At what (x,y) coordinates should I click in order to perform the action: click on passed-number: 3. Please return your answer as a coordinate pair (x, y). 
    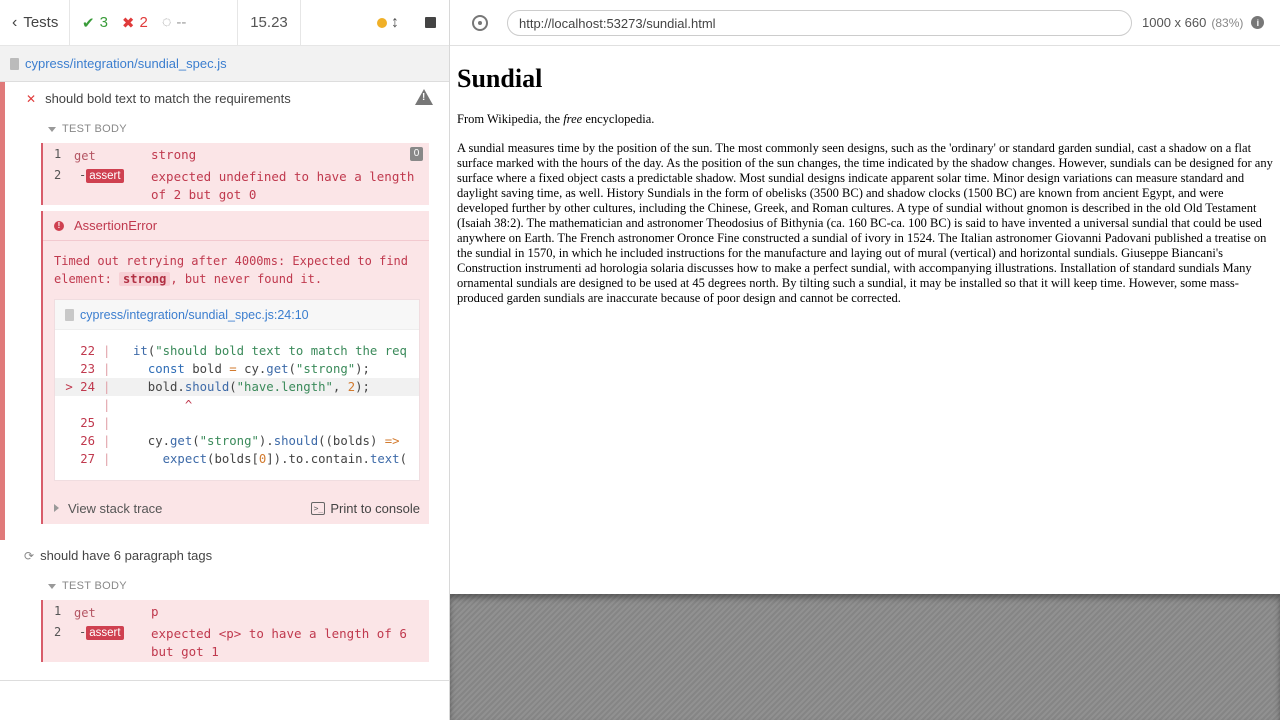
    Looking at the image, I should click on (103, 22).